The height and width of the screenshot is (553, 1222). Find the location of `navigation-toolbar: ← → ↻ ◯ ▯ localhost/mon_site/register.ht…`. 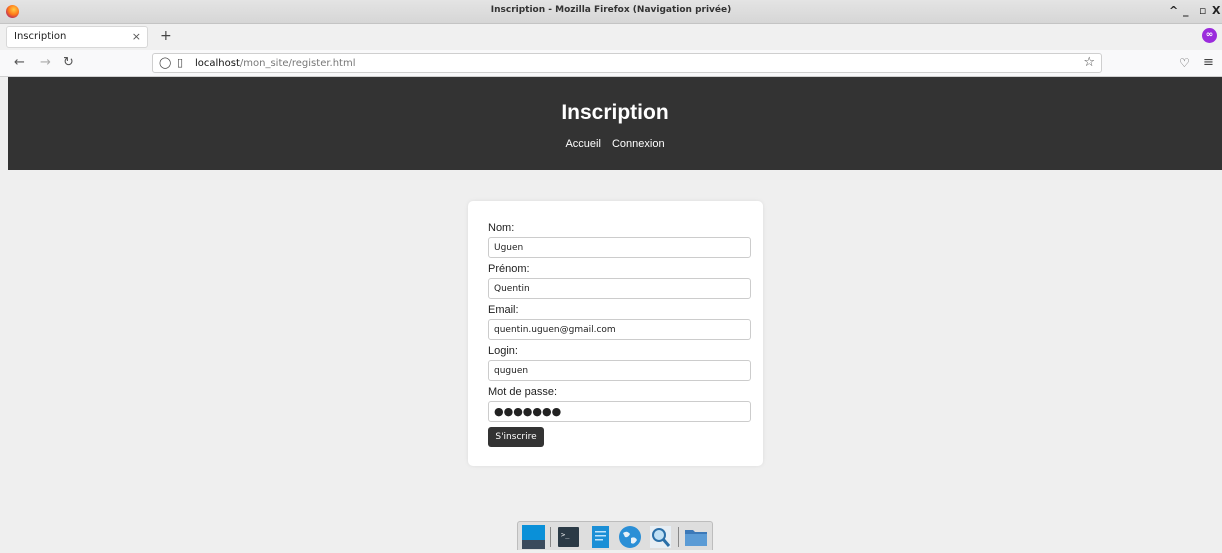

navigation-toolbar: ← → ↻ ◯ ▯ localhost/mon_site/register.ht… is located at coordinates (611, 63).